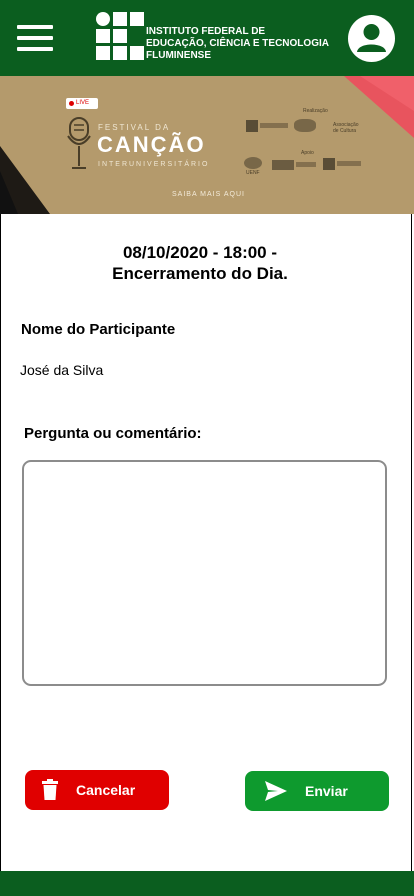 The width and height of the screenshot is (414, 896). What do you see at coordinates (253, 173) in the screenshot?
I see `sponsor-uenf: UENF` at bounding box center [253, 173].